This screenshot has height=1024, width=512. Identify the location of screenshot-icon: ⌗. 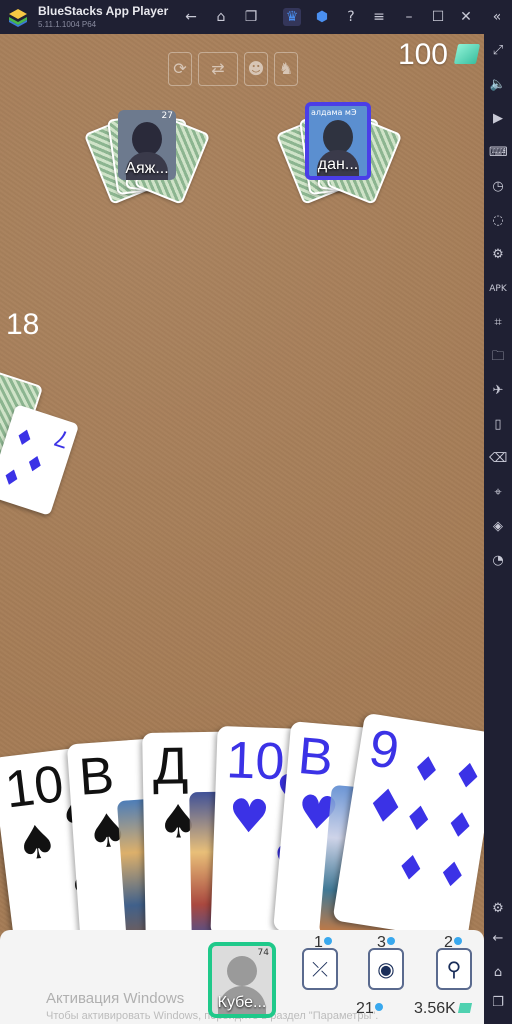
(498, 323).